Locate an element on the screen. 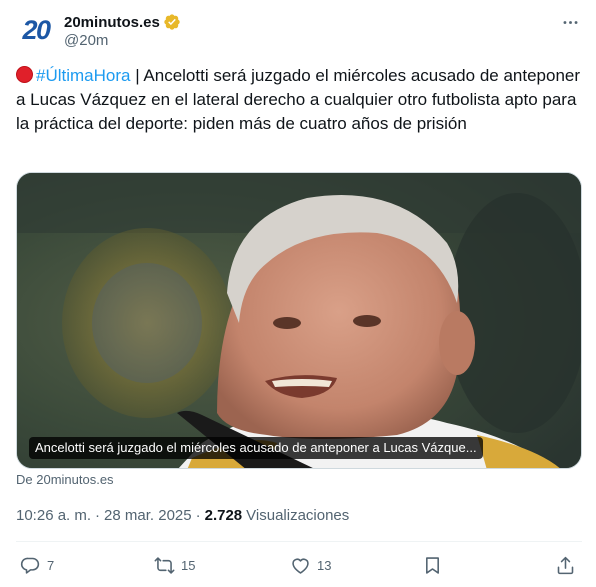 The image size is (596, 587). avatar: 20 is located at coordinates (36, 30).